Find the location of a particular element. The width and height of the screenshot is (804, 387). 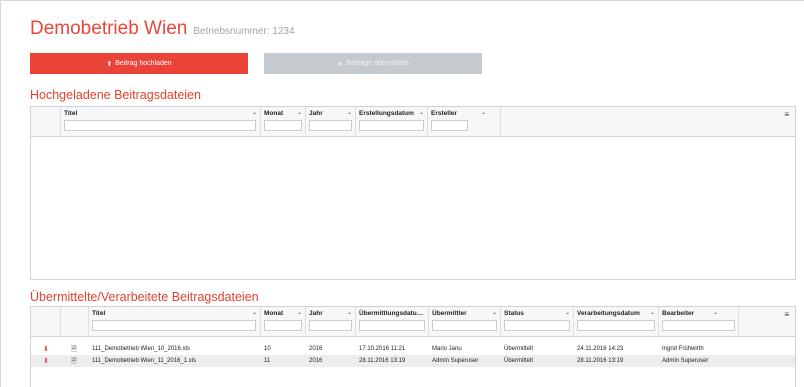

col-erstellungsdatum: Erstellungsdatum ⌄ is located at coordinates (392, 122).